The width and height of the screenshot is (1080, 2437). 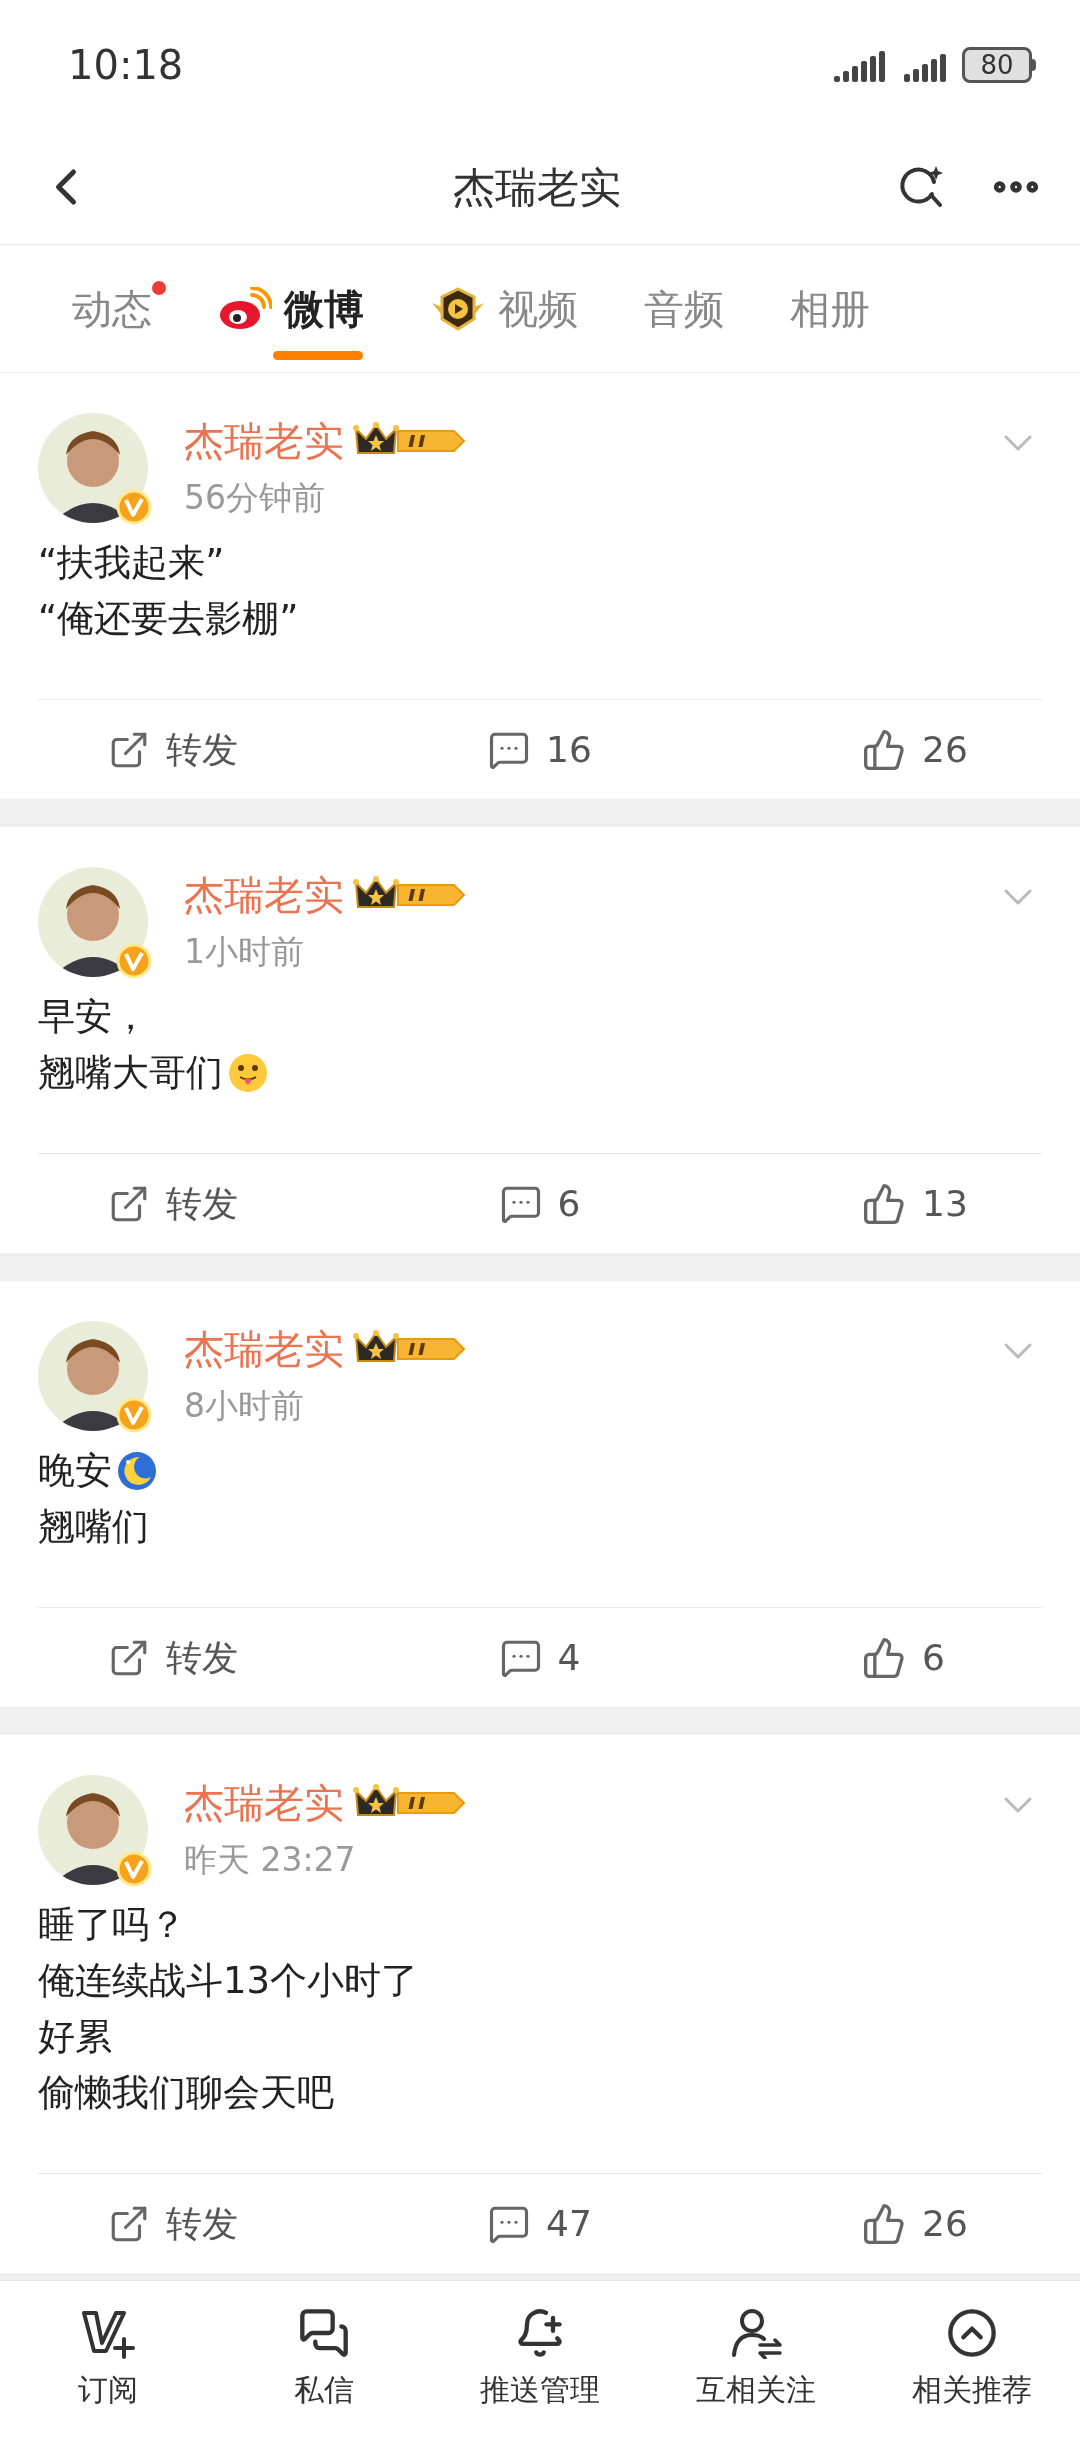 What do you see at coordinates (324, 2332) in the screenshot?
I see `chat-bubbles-icon` at bounding box center [324, 2332].